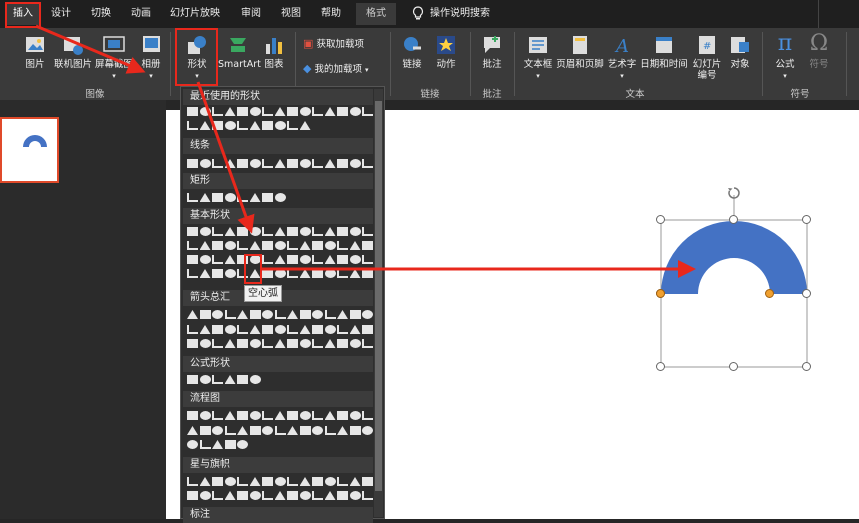 This screenshot has height=523, width=859. What do you see at coordinates (378, 303) in the screenshot?
I see `menu-scrollbar` at bounding box center [378, 303].